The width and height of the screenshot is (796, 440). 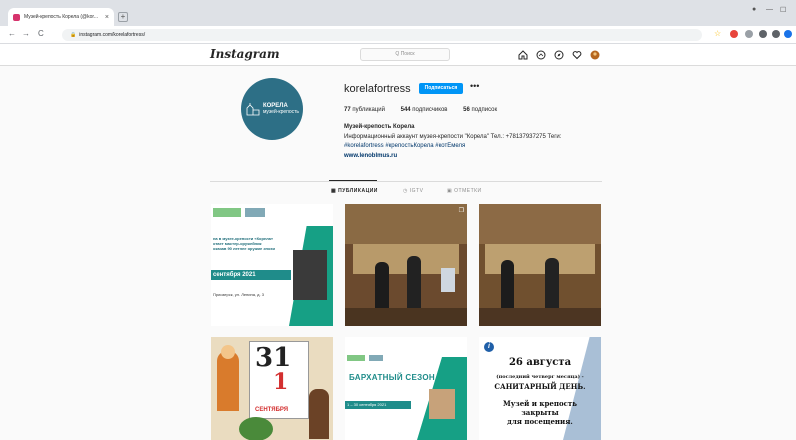 What do you see at coordinates (754, 9) in the screenshot?
I see `account-icon: ●` at bounding box center [754, 9].